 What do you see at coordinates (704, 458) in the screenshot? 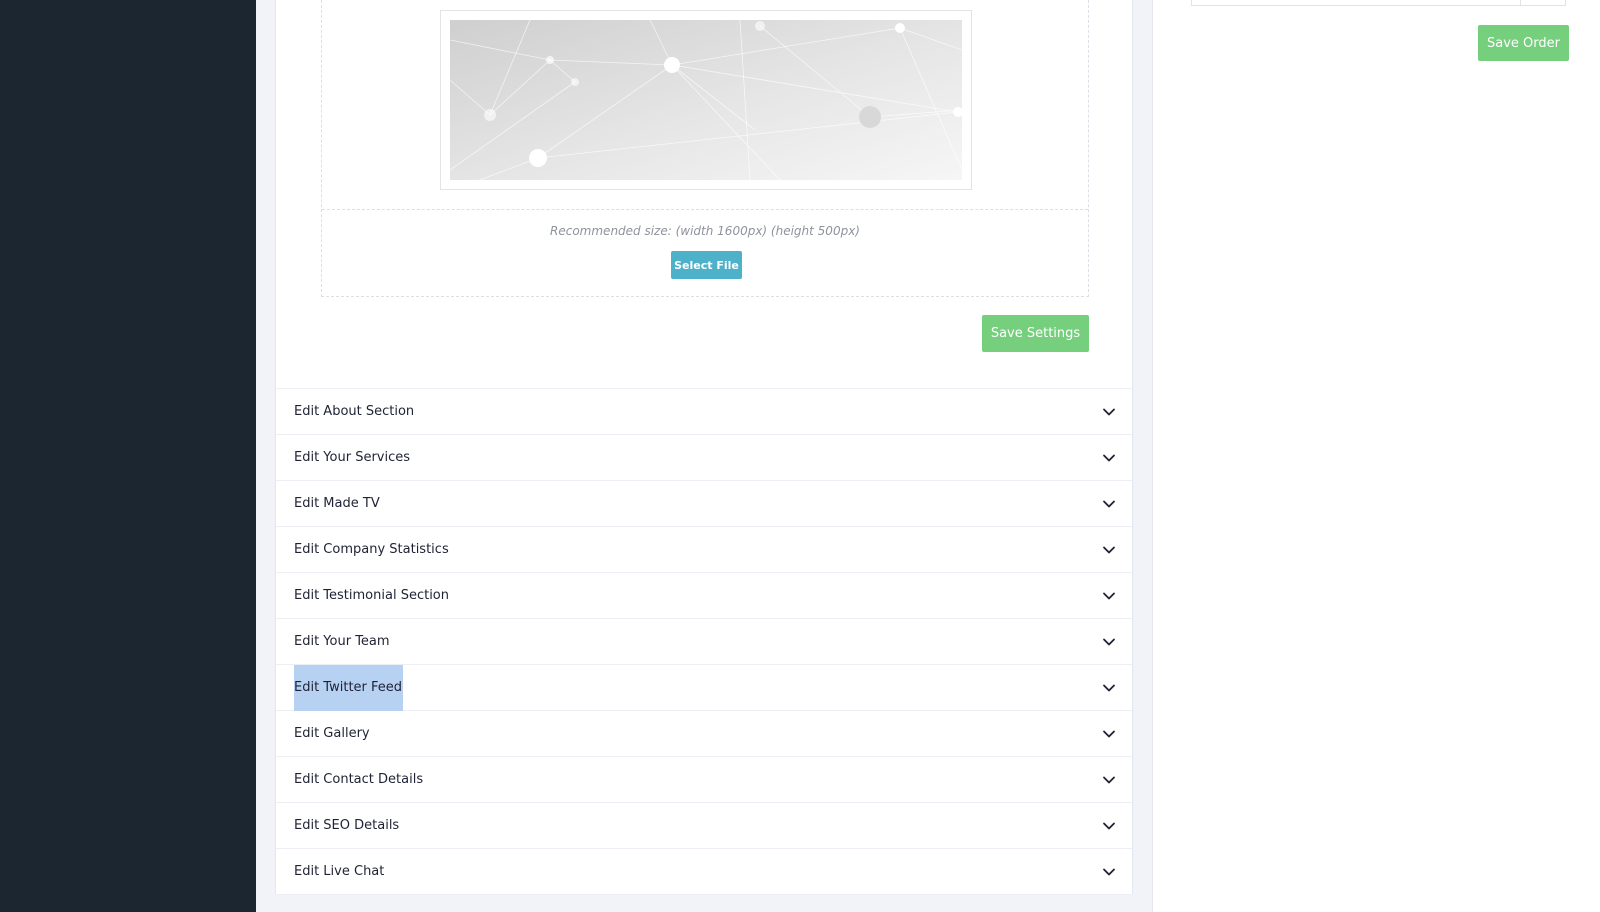
I see `accordion-item: Edit Your Services` at bounding box center [704, 458].